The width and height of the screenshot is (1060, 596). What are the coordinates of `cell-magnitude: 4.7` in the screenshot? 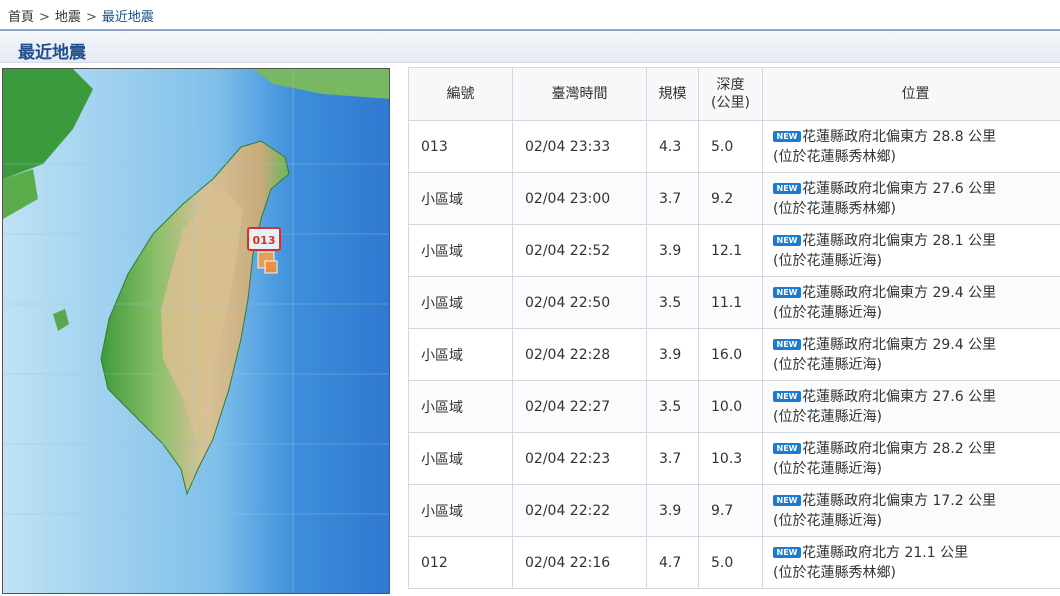 It's located at (672, 562).